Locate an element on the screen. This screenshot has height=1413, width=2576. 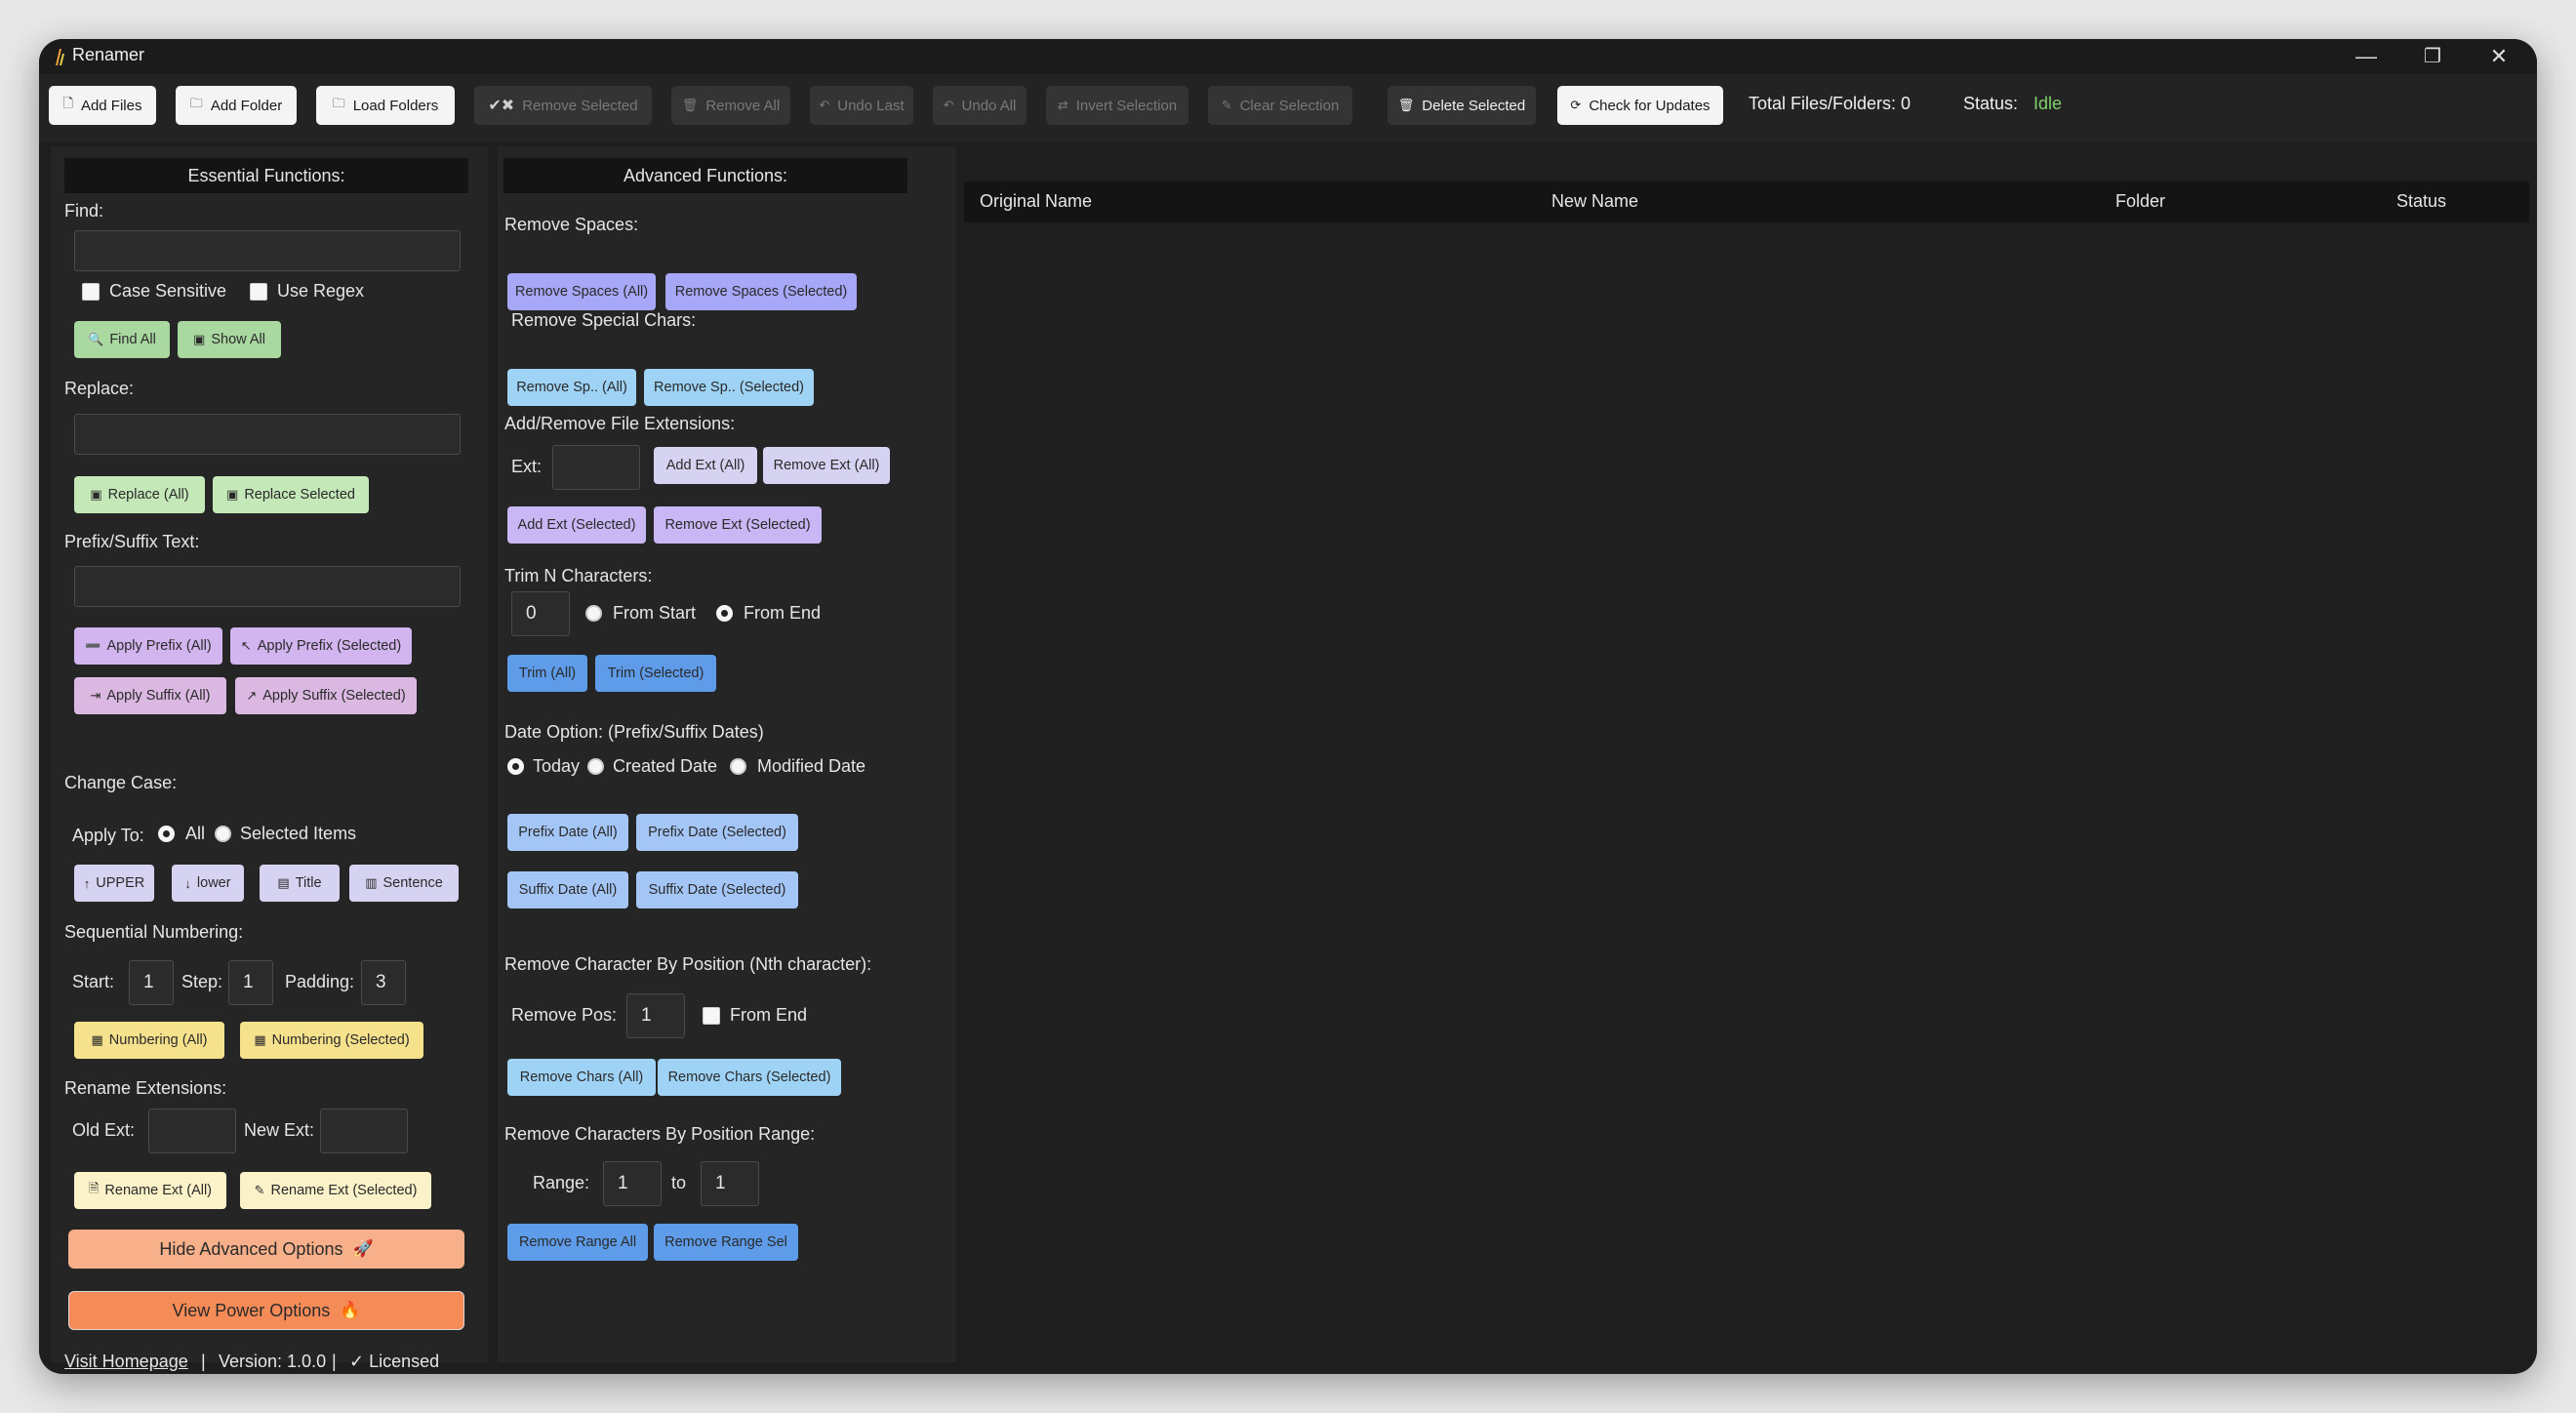
rename-ext-all-button: 🗎 Rename Ext (All) is located at coordinates (150, 1190).